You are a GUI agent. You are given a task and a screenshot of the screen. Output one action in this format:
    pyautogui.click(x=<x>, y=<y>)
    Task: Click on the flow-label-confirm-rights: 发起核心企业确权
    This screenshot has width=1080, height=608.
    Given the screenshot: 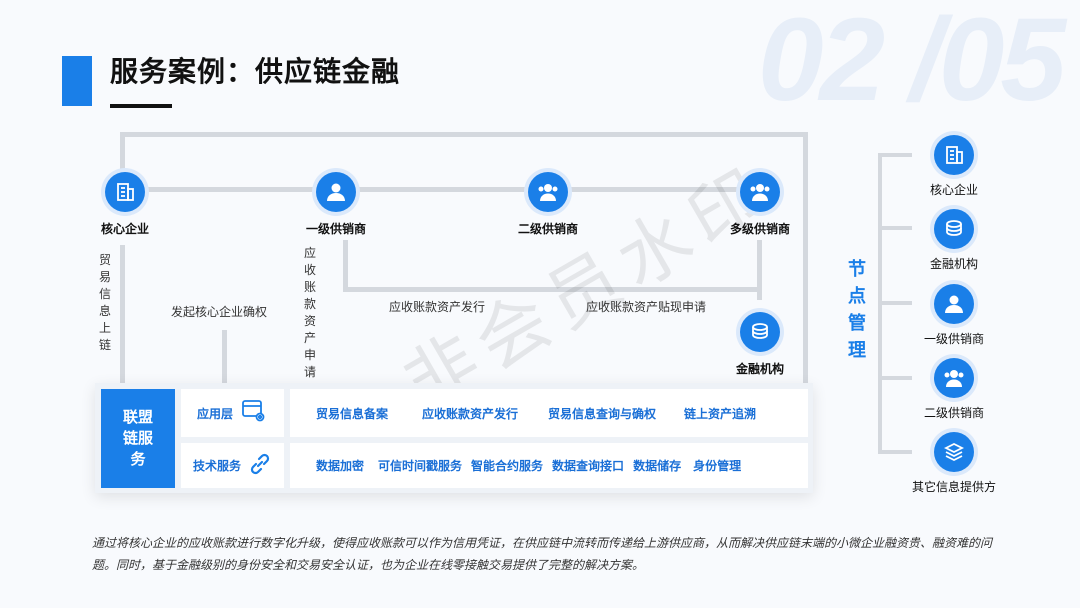 What is the action you would take?
    pyautogui.click(x=219, y=312)
    